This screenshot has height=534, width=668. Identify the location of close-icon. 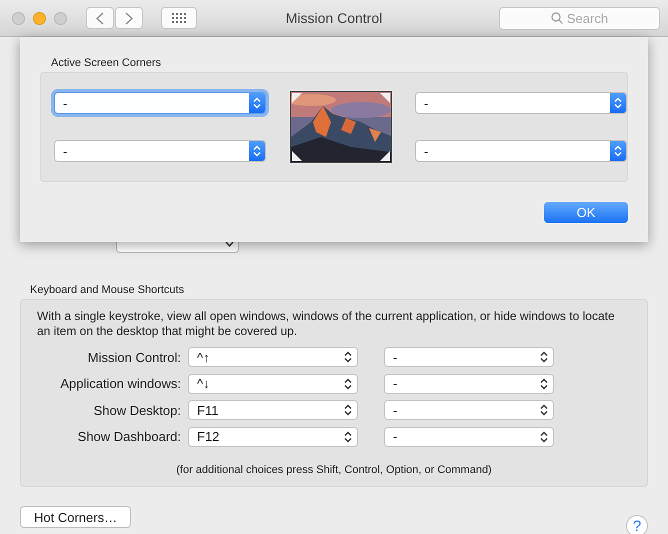
(18, 18).